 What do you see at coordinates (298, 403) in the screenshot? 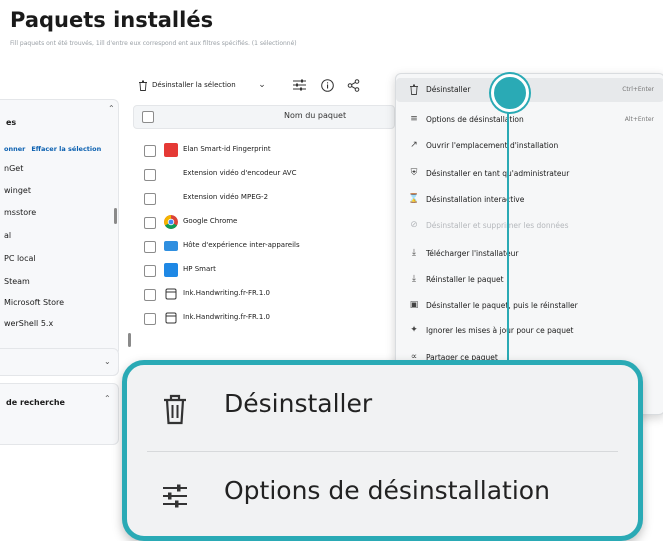
I see `zoom-label: Désinstaller` at bounding box center [298, 403].